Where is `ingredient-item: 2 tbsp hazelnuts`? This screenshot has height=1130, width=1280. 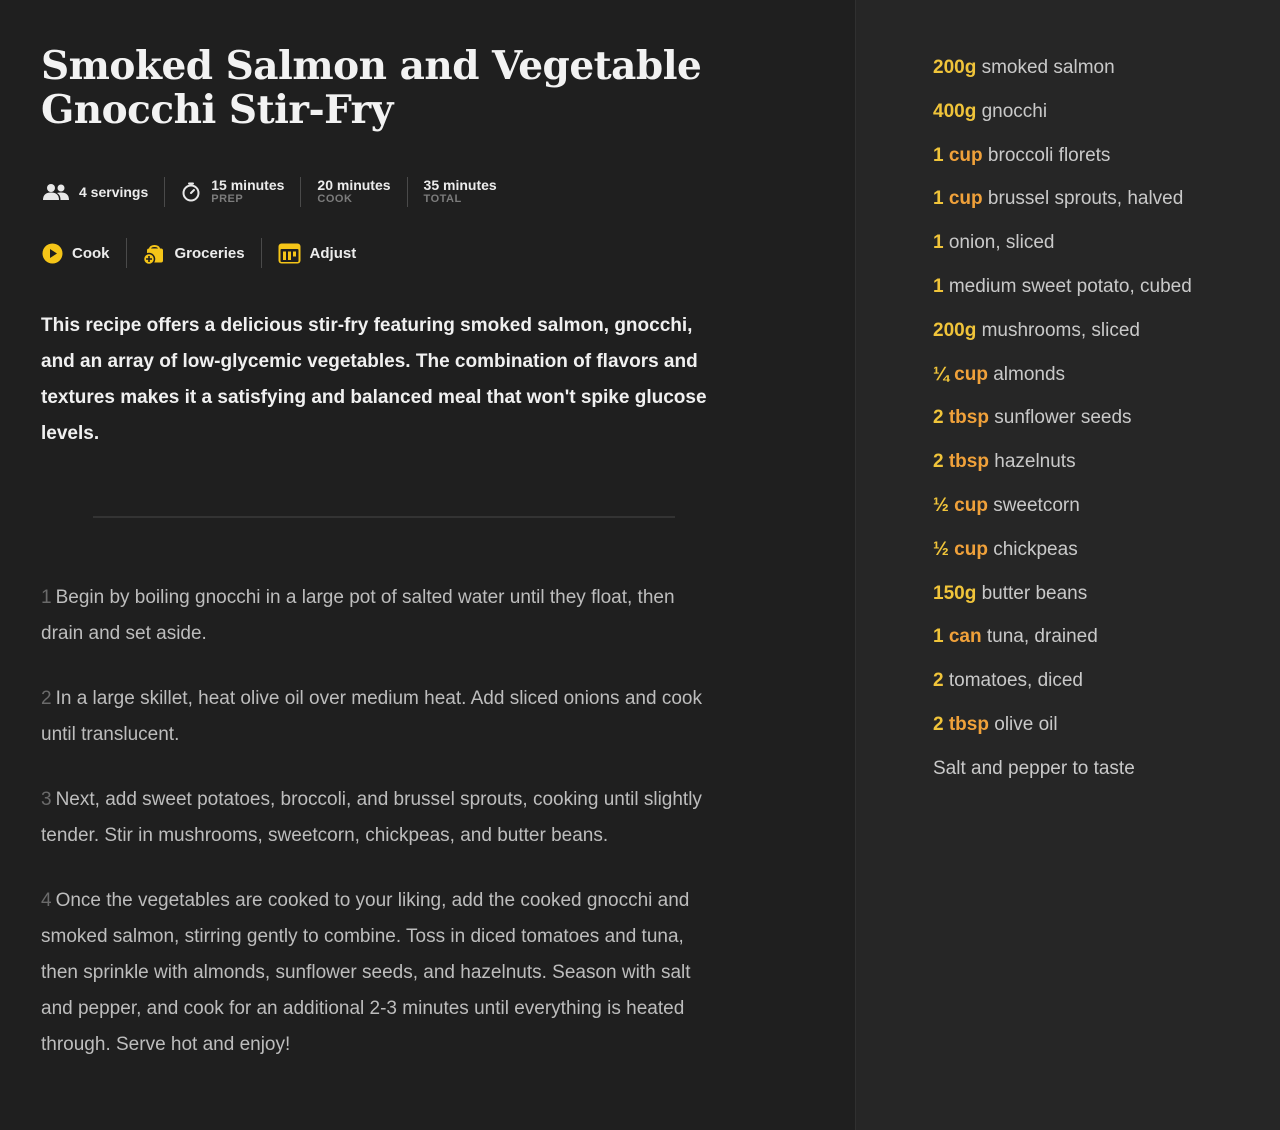
ingredient-item: 2 tbsp hazelnuts is located at coordinates (1106, 472).